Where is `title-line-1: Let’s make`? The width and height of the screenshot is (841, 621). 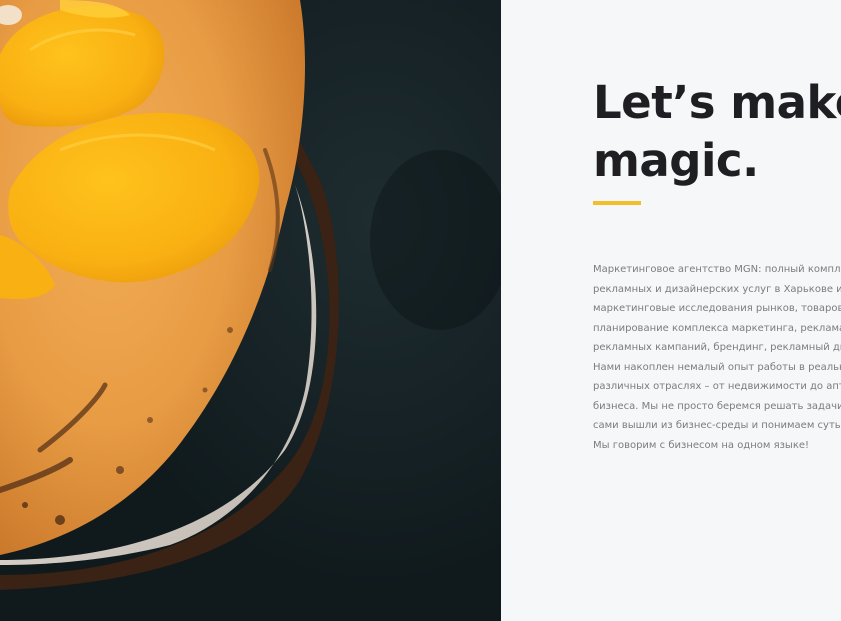
title-line-1: Let’s make is located at coordinates (717, 102).